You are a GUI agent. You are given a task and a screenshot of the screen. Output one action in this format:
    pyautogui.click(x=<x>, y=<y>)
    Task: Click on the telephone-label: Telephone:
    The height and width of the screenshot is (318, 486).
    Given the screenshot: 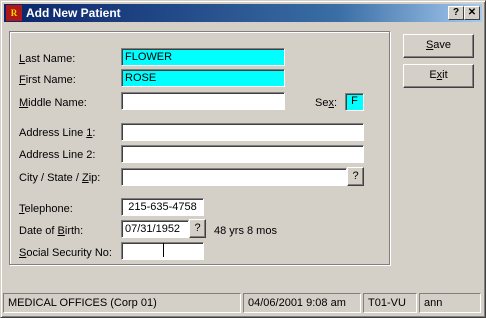 What is the action you would take?
    pyautogui.click(x=46, y=209)
    